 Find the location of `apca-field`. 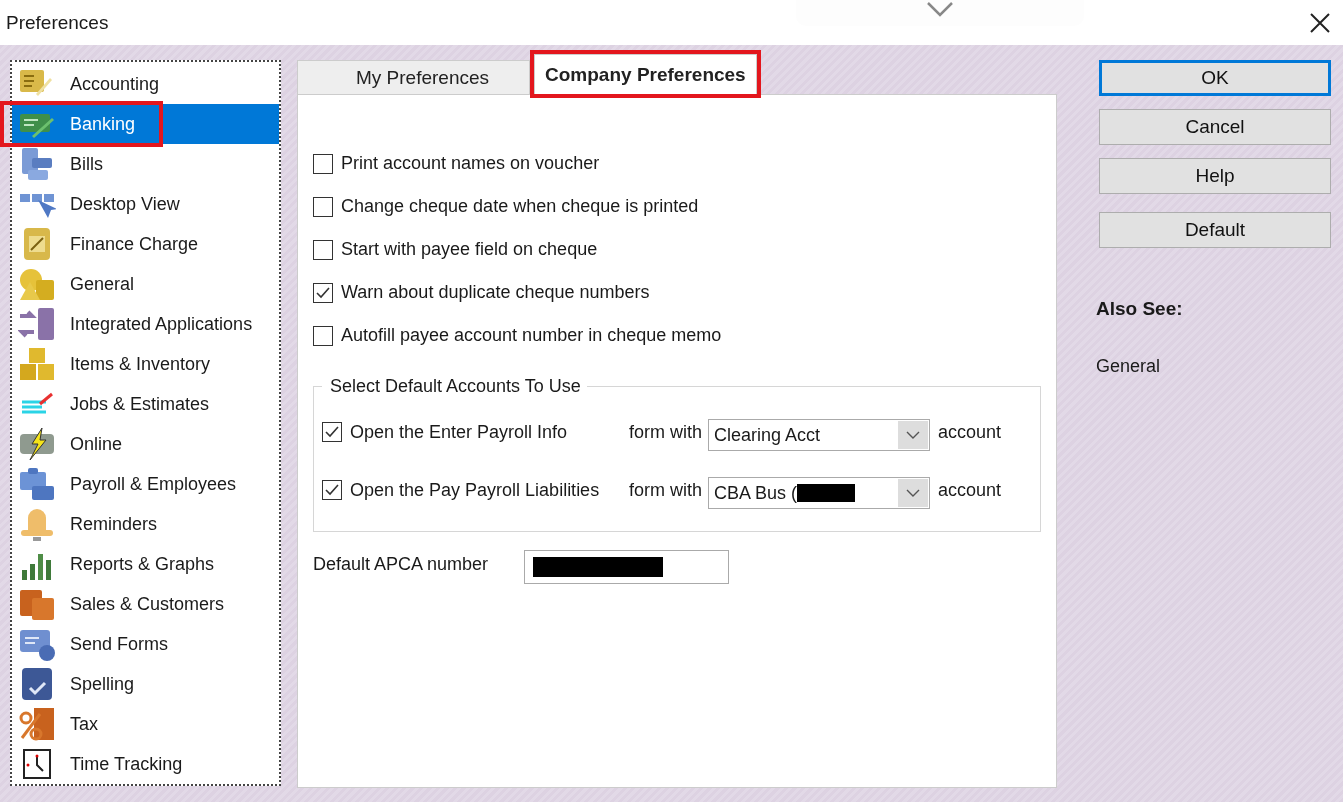

apca-field is located at coordinates (627, 567).